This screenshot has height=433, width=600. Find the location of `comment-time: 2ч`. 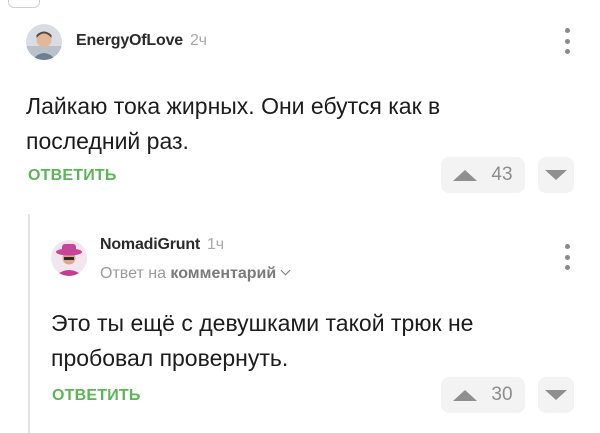

comment-time: 2ч is located at coordinates (198, 40).